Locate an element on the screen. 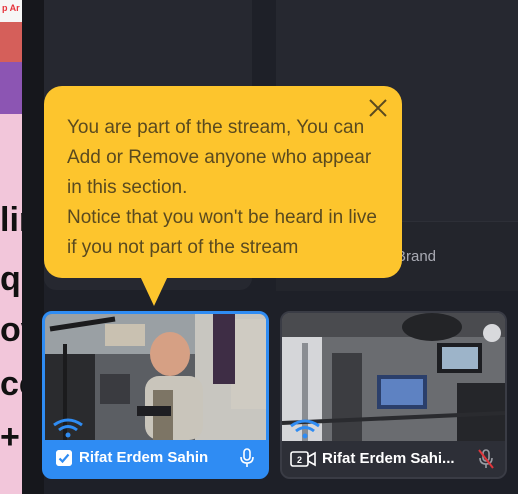 This screenshot has width=518, height=494. participant-name-bar: Rifat Erdem Sahin is located at coordinates (155, 458).